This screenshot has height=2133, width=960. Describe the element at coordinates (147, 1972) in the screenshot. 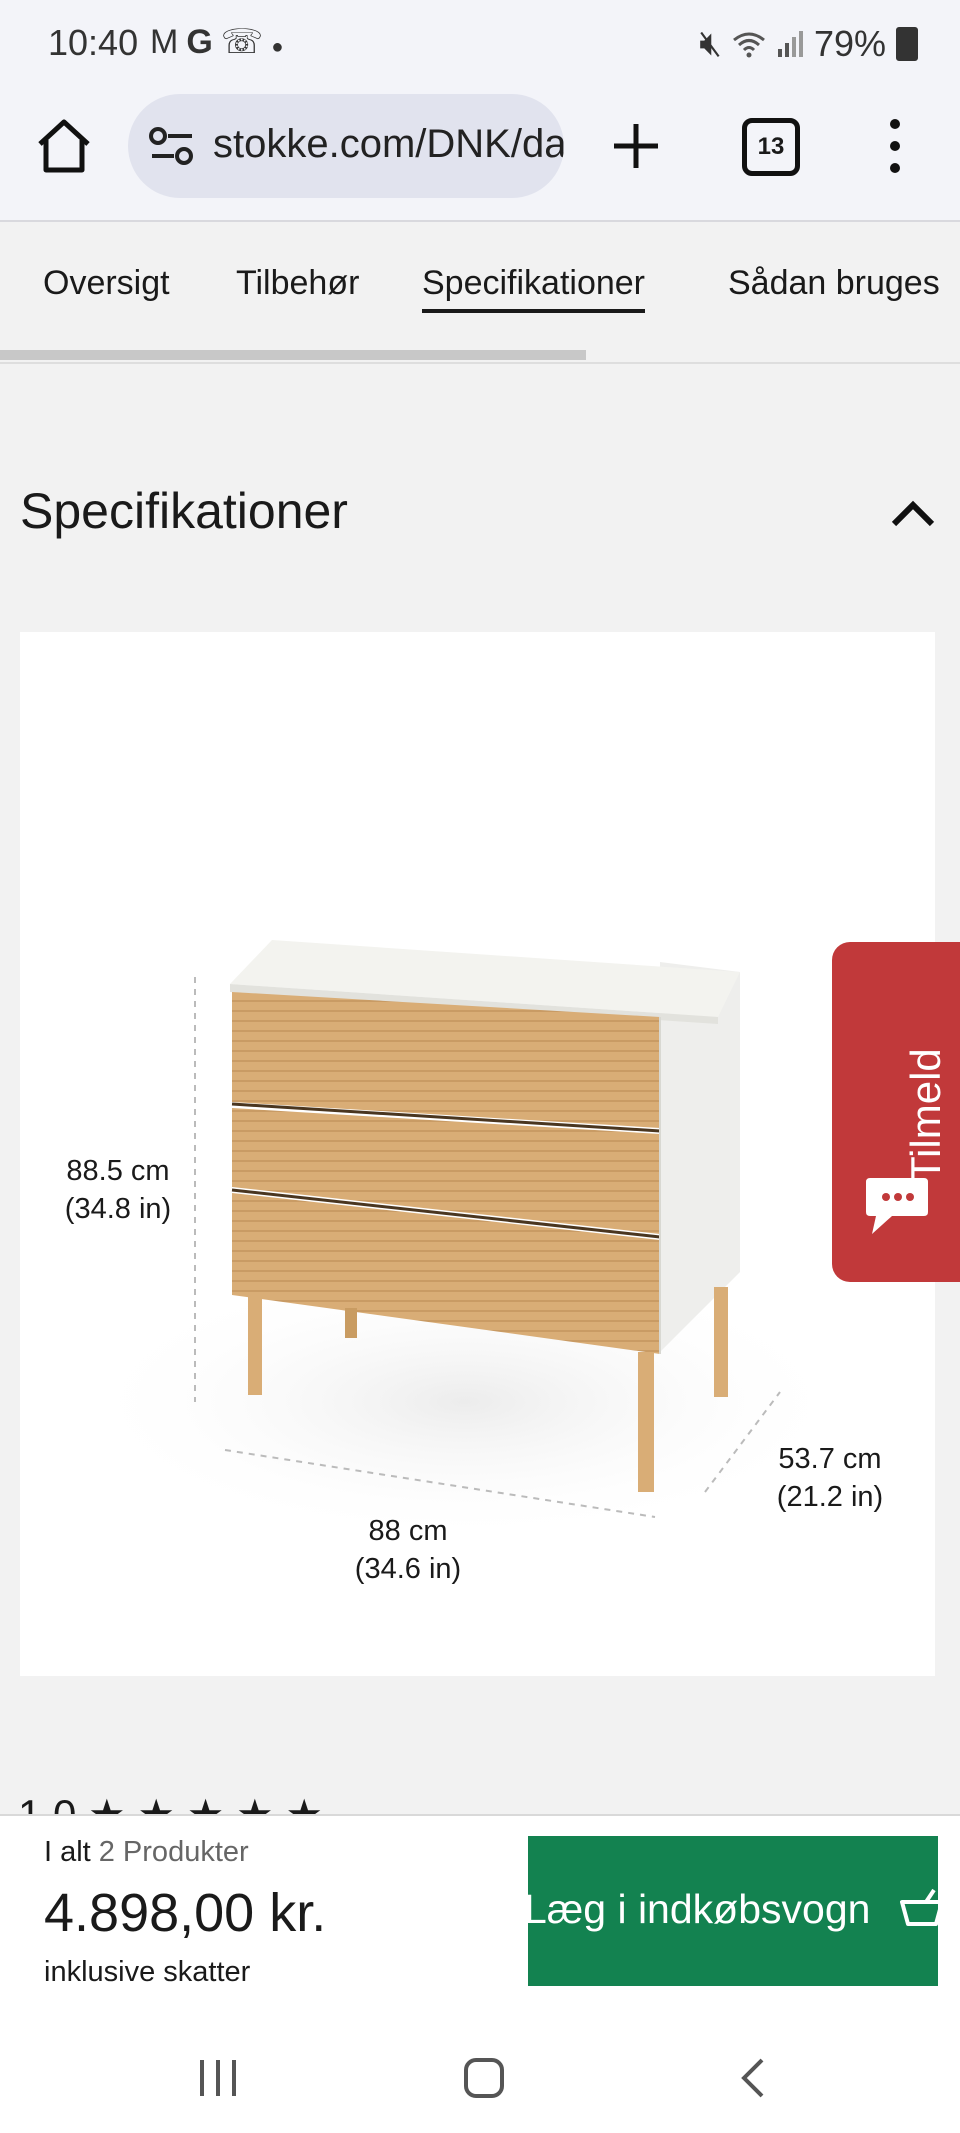

I see `tax-note: inklusive skatter` at that location.